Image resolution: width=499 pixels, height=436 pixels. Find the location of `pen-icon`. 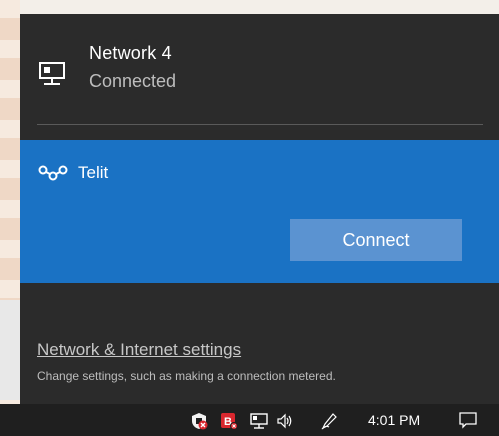

pen-icon is located at coordinates (329, 421).